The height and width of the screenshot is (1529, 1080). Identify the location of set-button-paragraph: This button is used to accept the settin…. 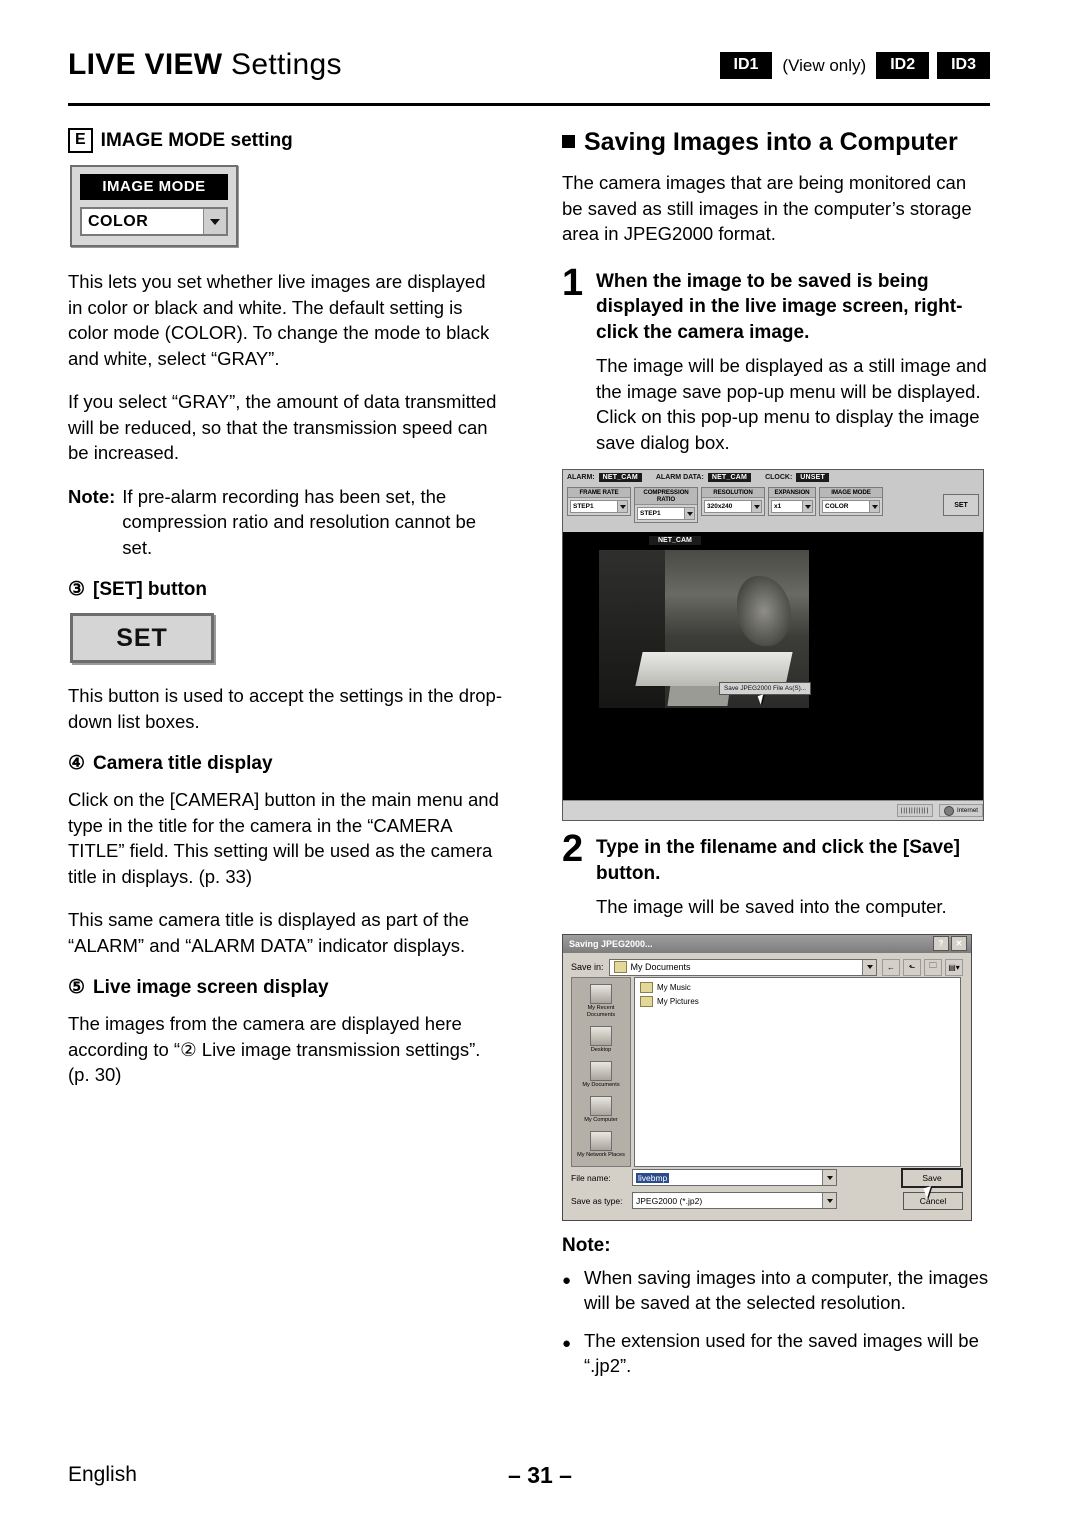
(285, 708).